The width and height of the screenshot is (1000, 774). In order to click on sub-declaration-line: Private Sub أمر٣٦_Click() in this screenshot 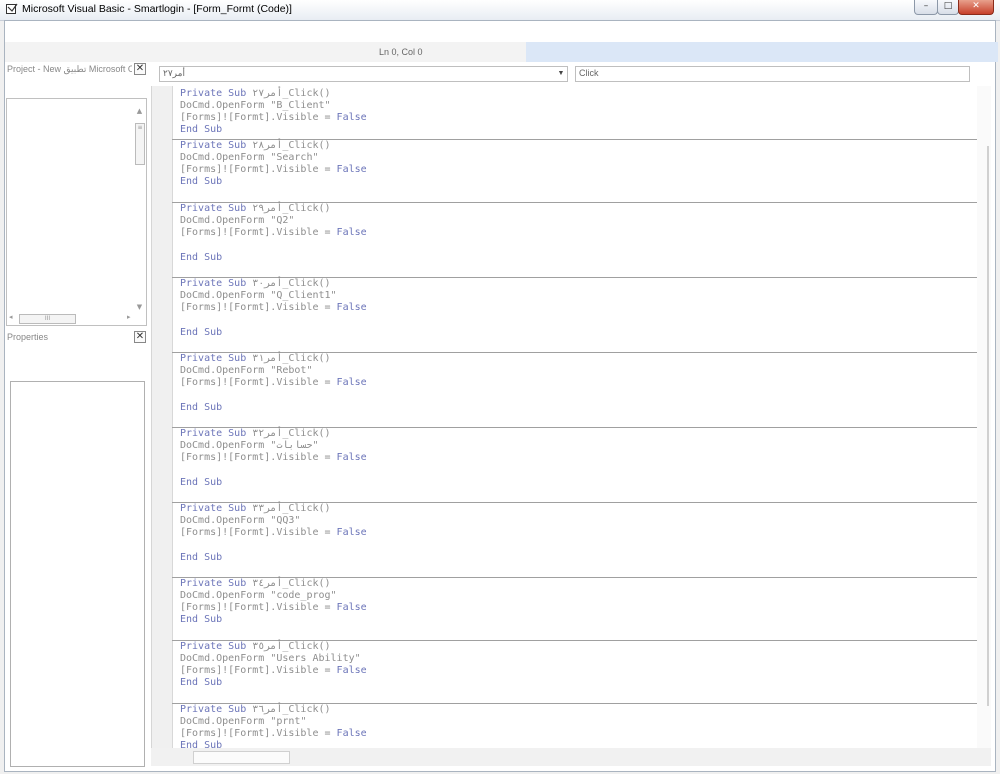, I will do `click(255, 710)`.